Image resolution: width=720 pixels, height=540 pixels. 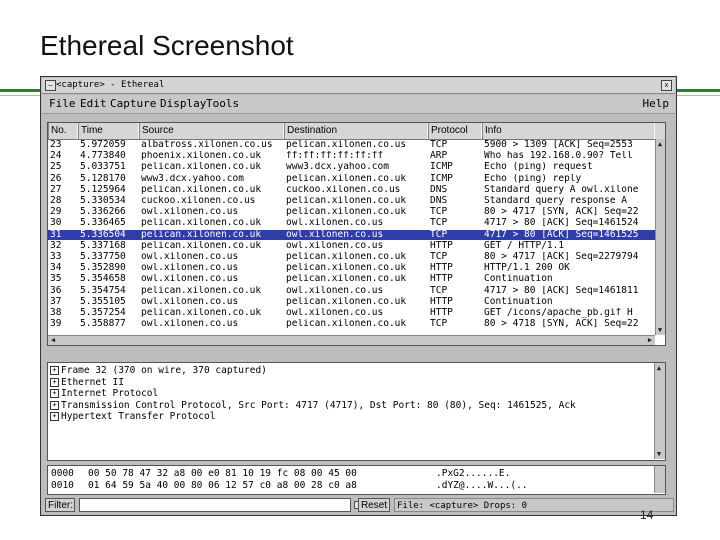 What do you see at coordinates (56, 257) in the screenshot?
I see `cell-no: 33` at bounding box center [56, 257].